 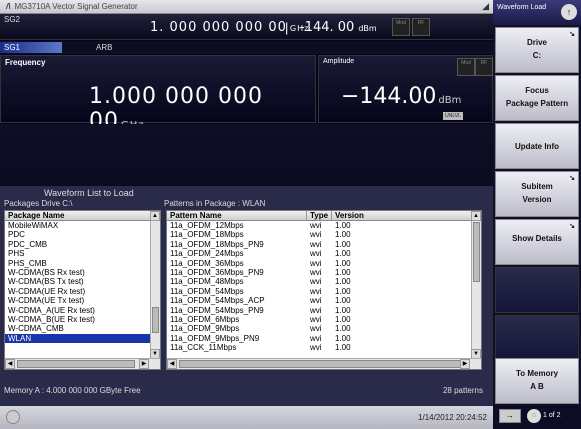 What do you see at coordinates (476, 285) in the screenshot?
I see `pattern-vertical-scrollbar: ▲ ▼` at bounding box center [476, 285].